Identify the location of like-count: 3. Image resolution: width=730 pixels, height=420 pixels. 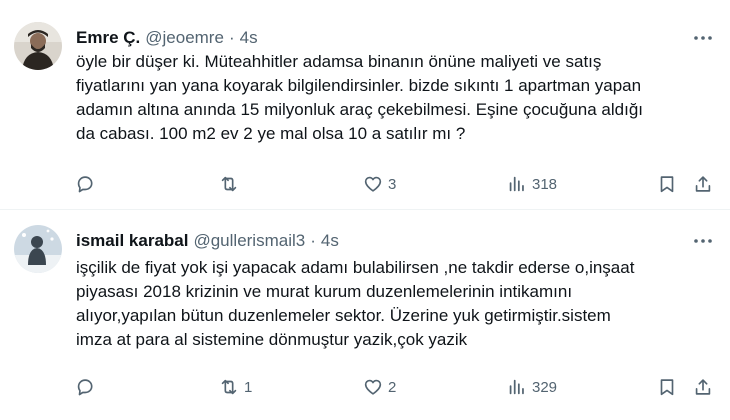
(392, 184).